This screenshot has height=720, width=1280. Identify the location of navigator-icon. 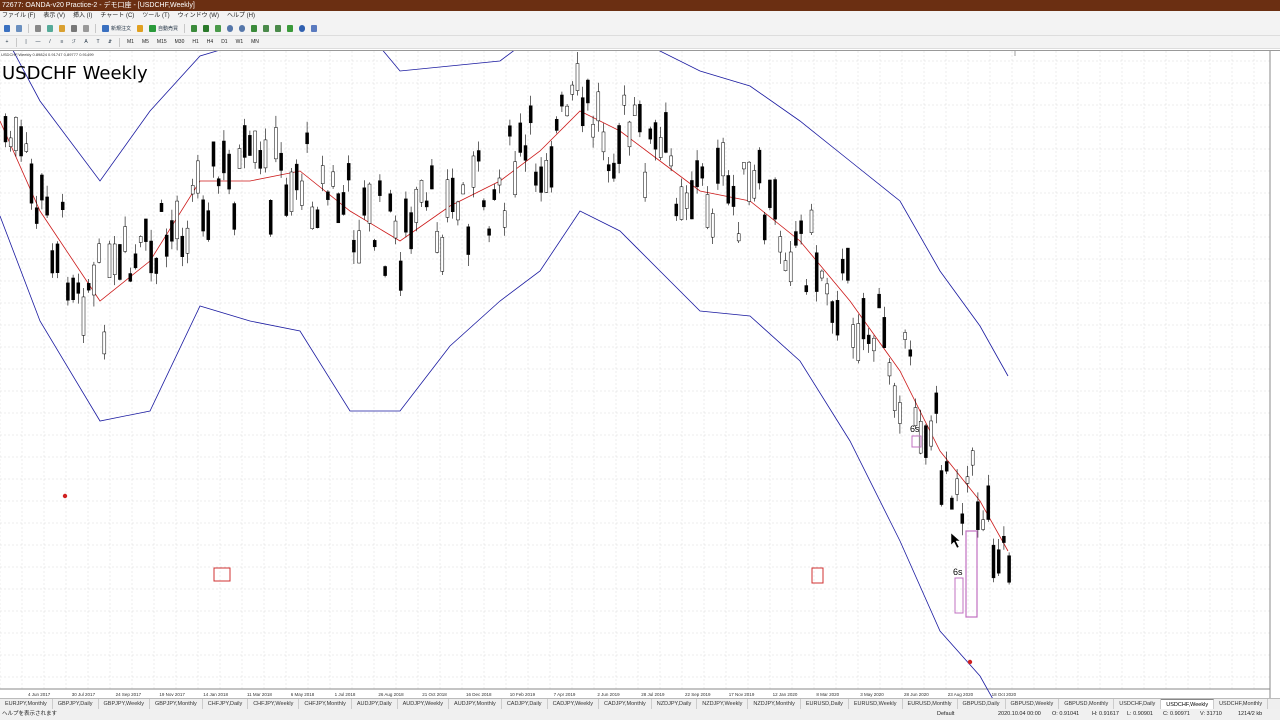
(62, 29).